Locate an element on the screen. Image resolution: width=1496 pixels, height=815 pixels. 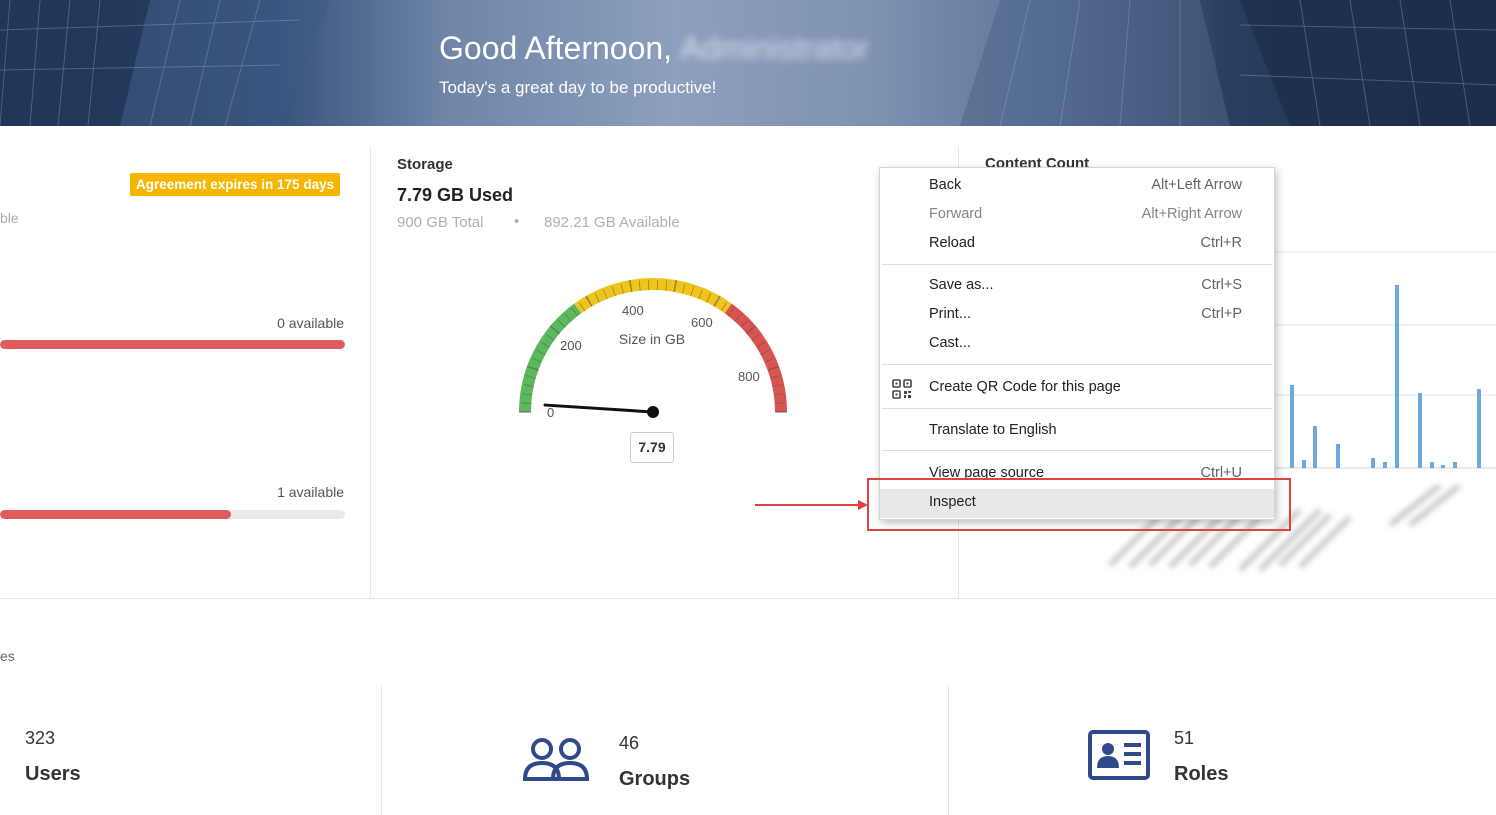
menu-item-shortcut: Alt+Left Arrow is located at coordinates (1196, 185).